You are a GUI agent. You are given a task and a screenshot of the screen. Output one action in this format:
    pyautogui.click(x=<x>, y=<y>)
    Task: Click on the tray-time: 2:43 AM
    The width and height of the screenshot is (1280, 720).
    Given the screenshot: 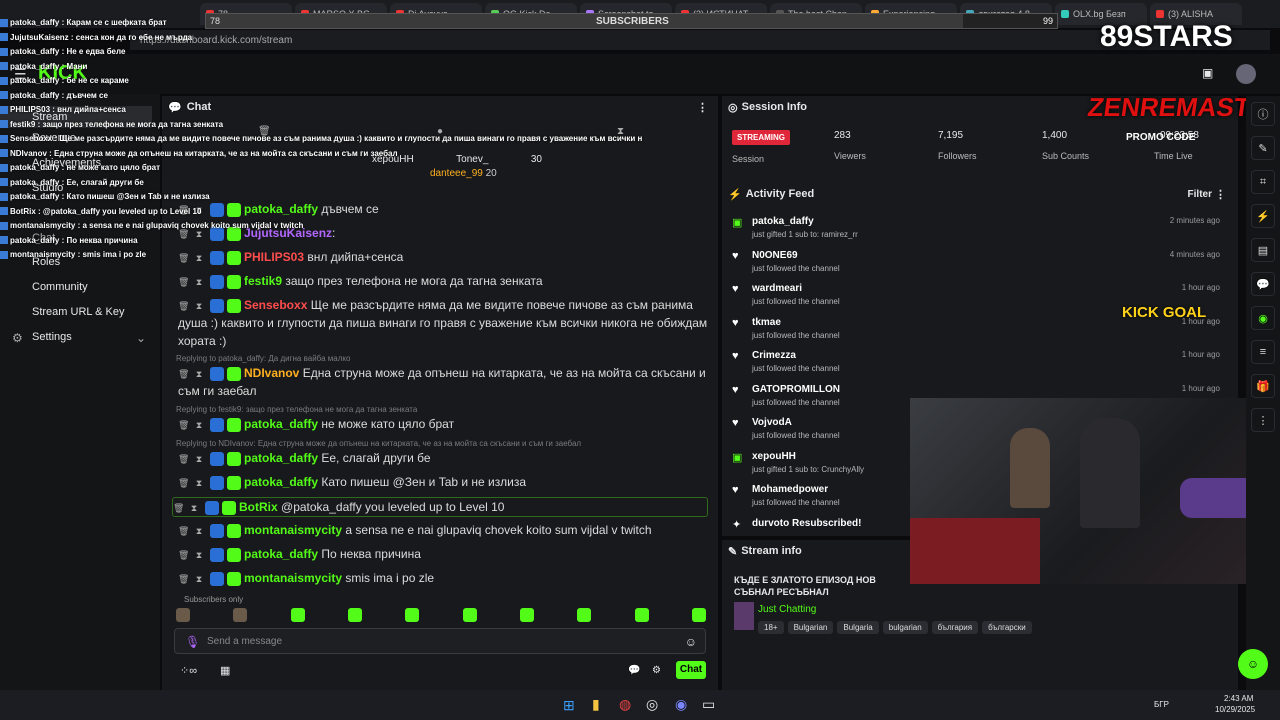 What is the action you would take?
    pyautogui.click(x=1238, y=698)
    